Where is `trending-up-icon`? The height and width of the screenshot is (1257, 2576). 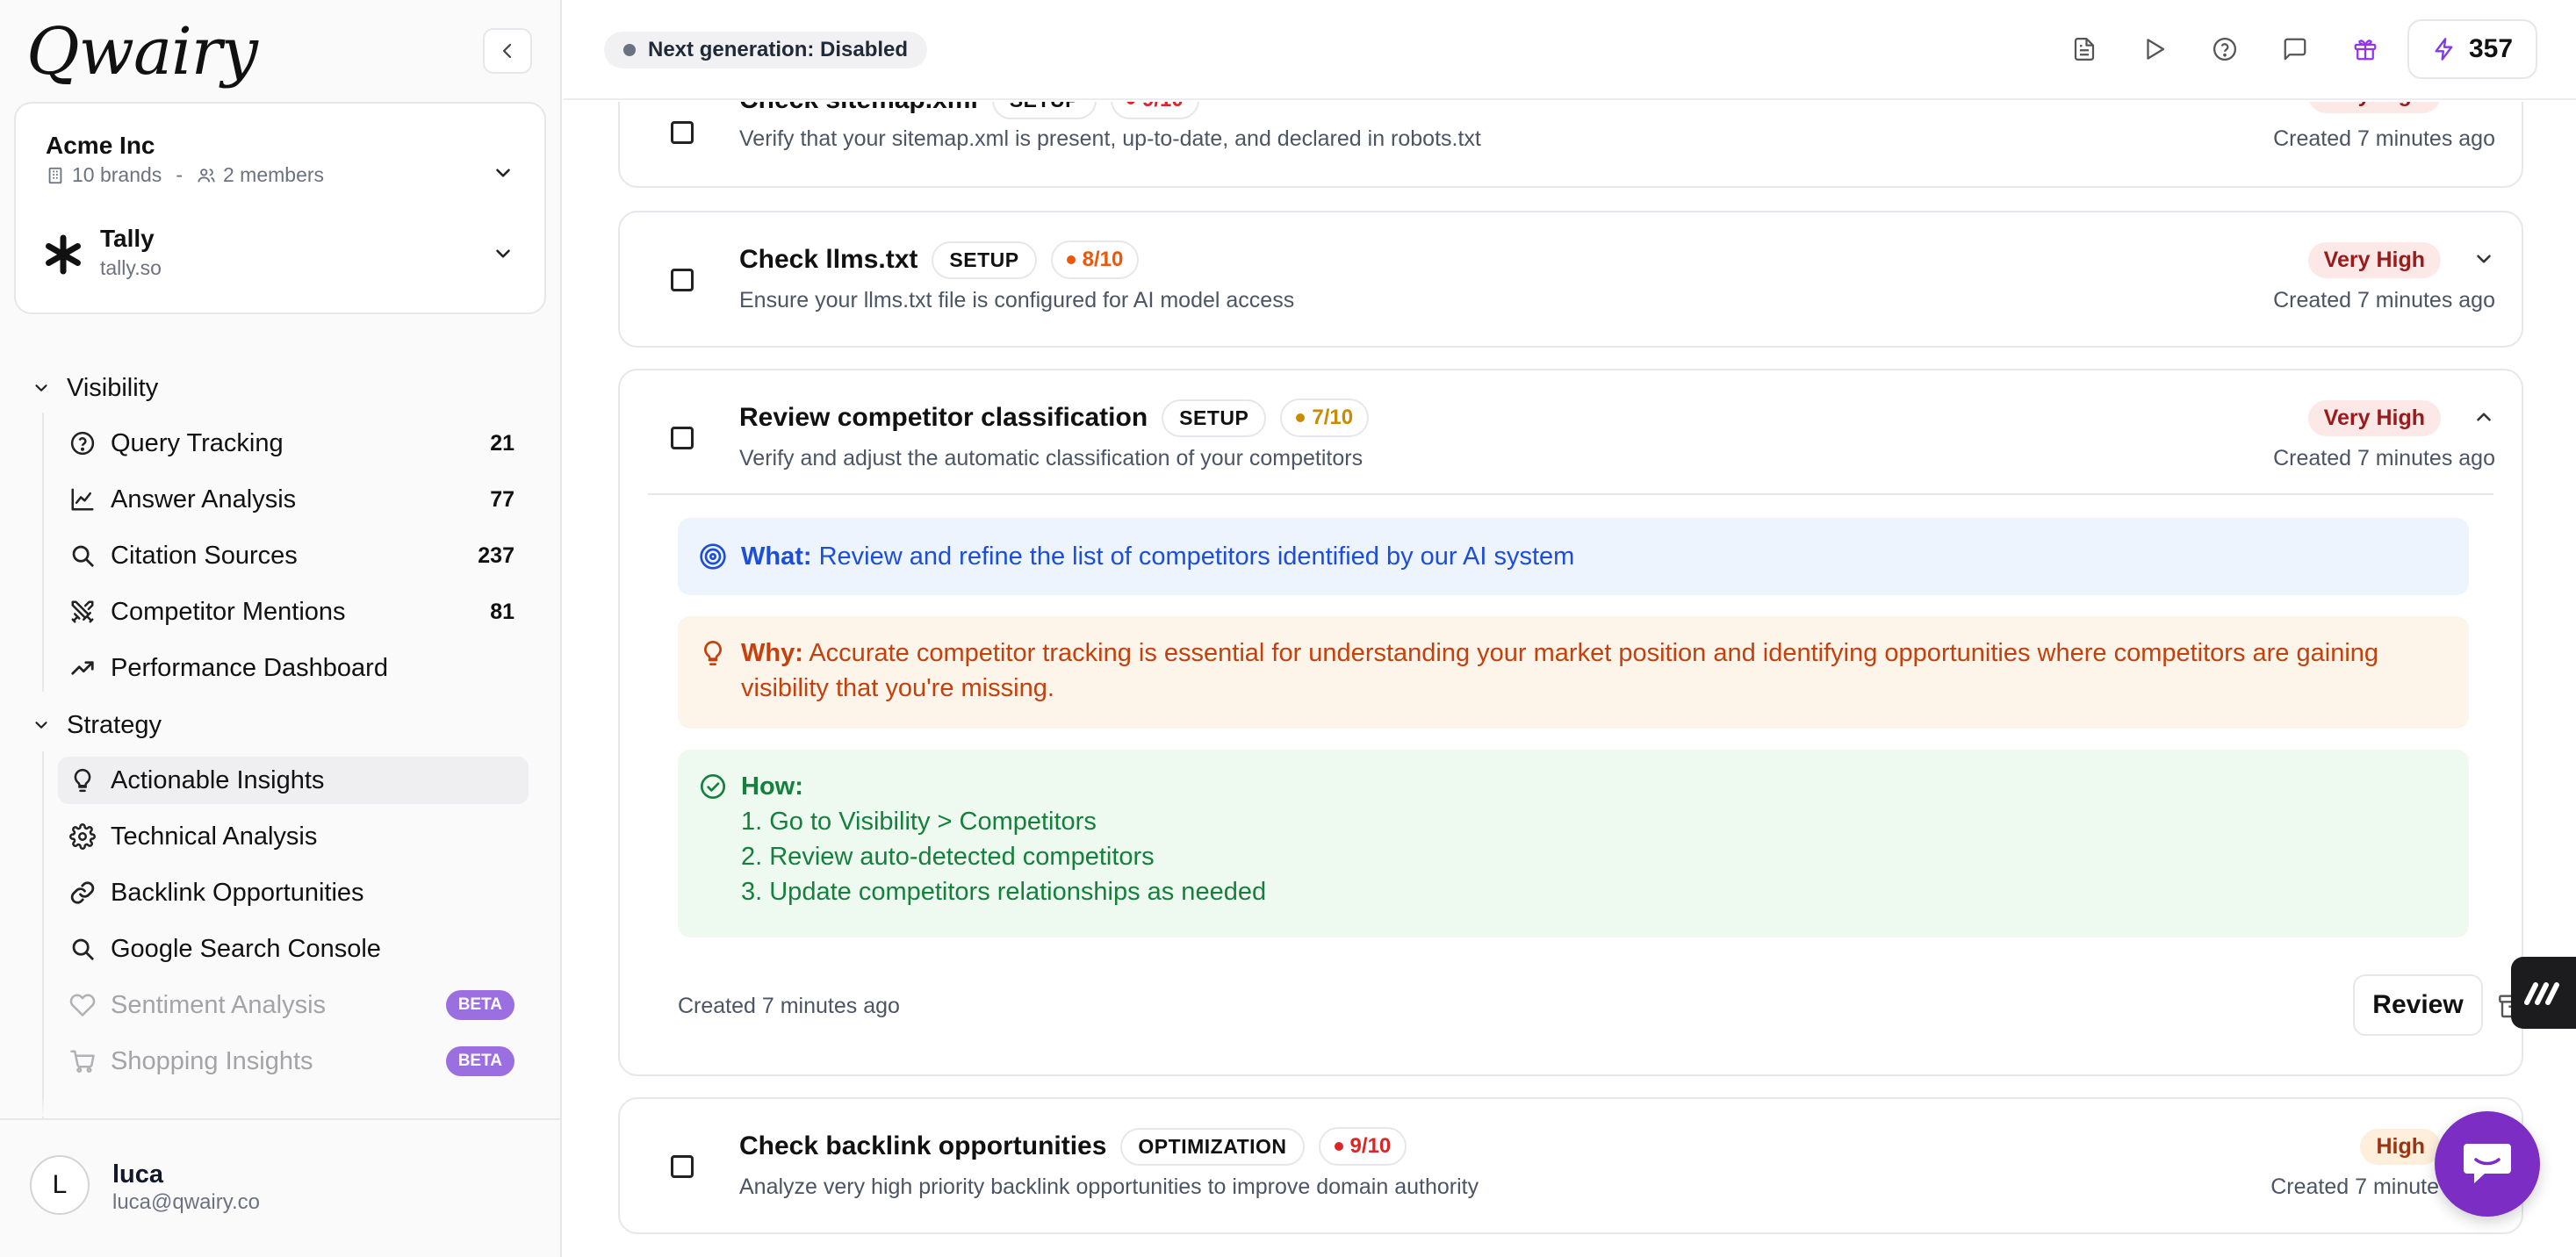 trending-up-icon is located at coordinates (82, 668).